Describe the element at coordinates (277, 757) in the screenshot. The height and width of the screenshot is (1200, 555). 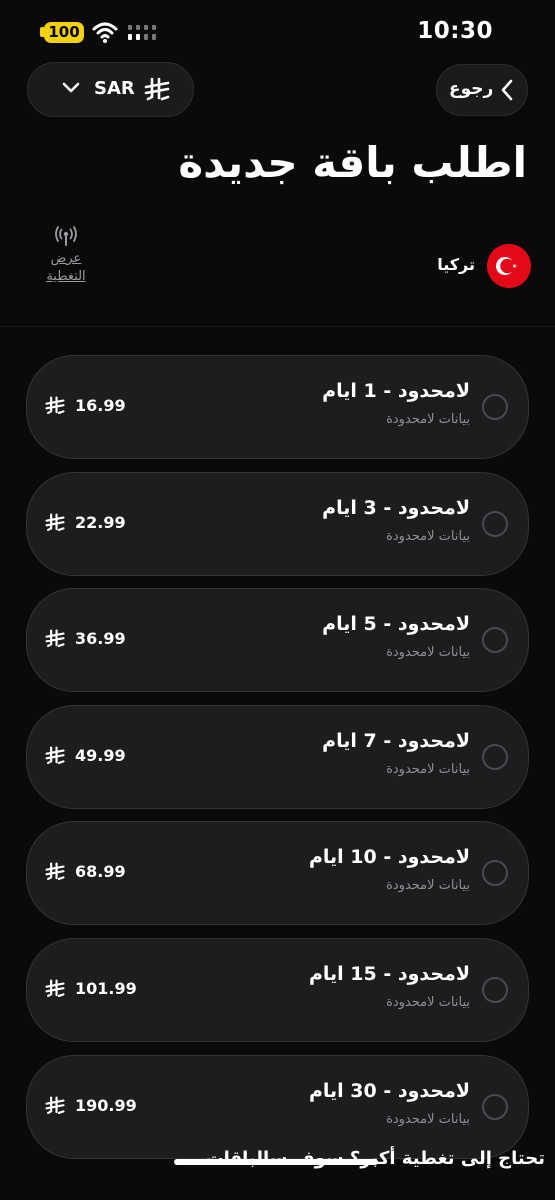
I see `plan-option-7-days: لامحدود - 7 ايام بيانات لامحدودة 49.99` at that location.